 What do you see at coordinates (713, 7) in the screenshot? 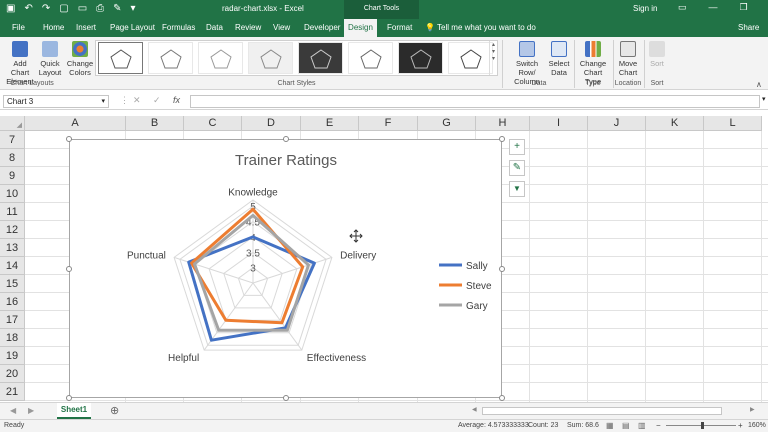
I see `minimize-icon: —` at bounding box center [713, 7].